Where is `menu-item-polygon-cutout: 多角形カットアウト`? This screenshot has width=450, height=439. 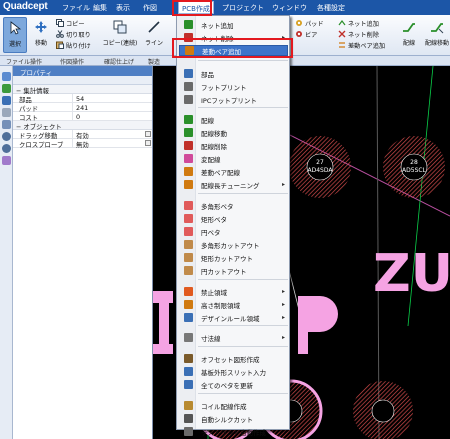
menu-item-polygon-cutout: 多角形カットアウト is located at coordinates (233, 244).